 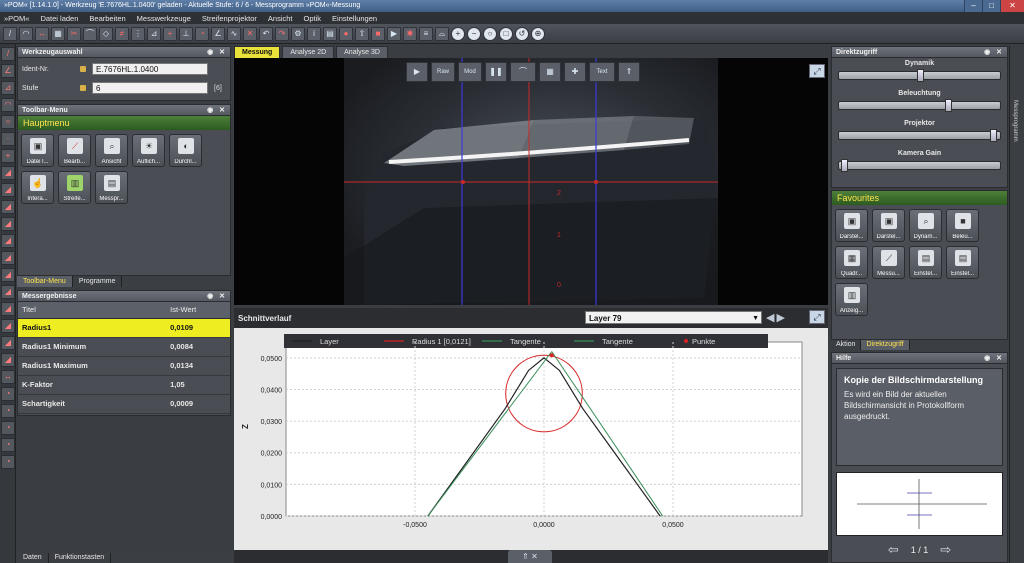 I want to click on tool-edge-icon: ⊿, so click(x=8, y=88).